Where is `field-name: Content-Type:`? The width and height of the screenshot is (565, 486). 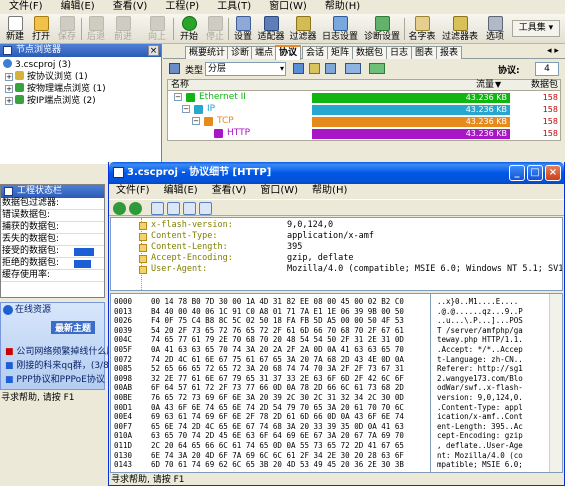
field-name: Content-Type: is located at coordinates (184, 236).